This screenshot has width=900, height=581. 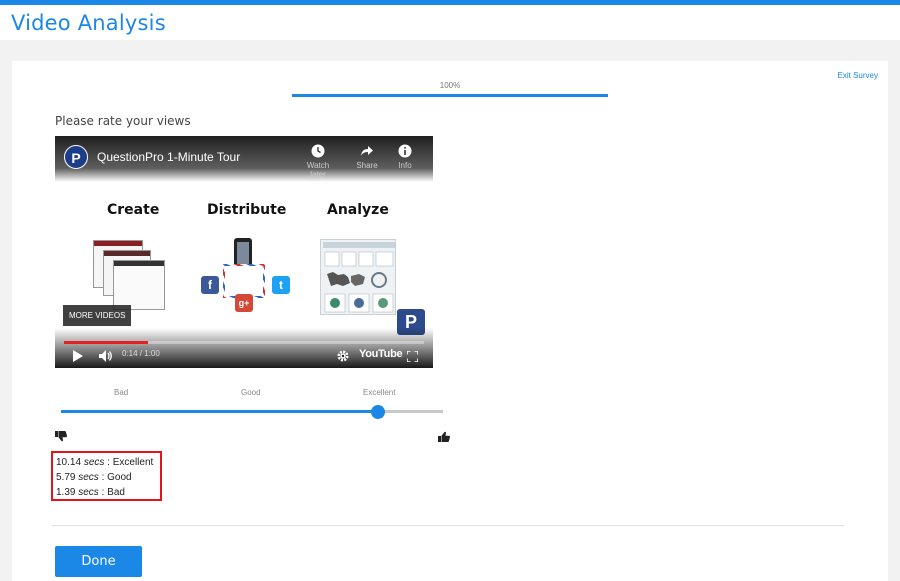 I want to click on play-button, so click(x=78, y=358).